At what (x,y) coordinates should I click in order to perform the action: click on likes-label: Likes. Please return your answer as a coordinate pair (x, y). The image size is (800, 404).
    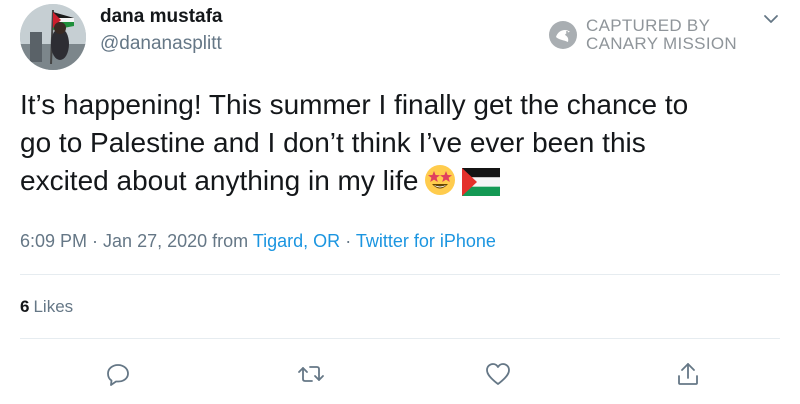
    Looking at the image, I should click on (53, 306).